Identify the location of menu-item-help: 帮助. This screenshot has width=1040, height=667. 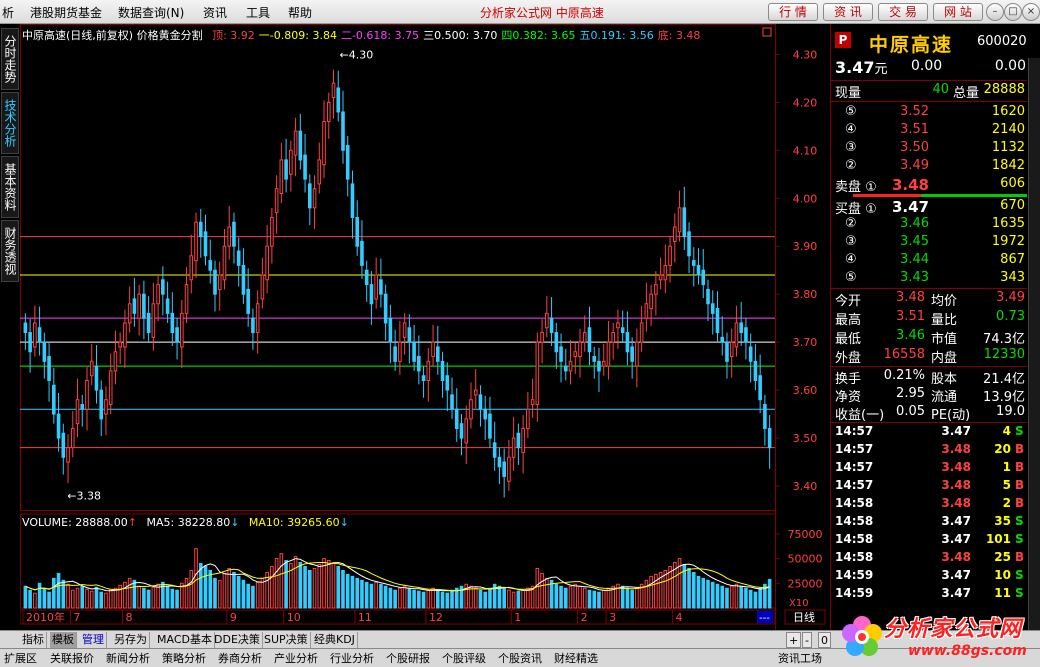
(300, 12).